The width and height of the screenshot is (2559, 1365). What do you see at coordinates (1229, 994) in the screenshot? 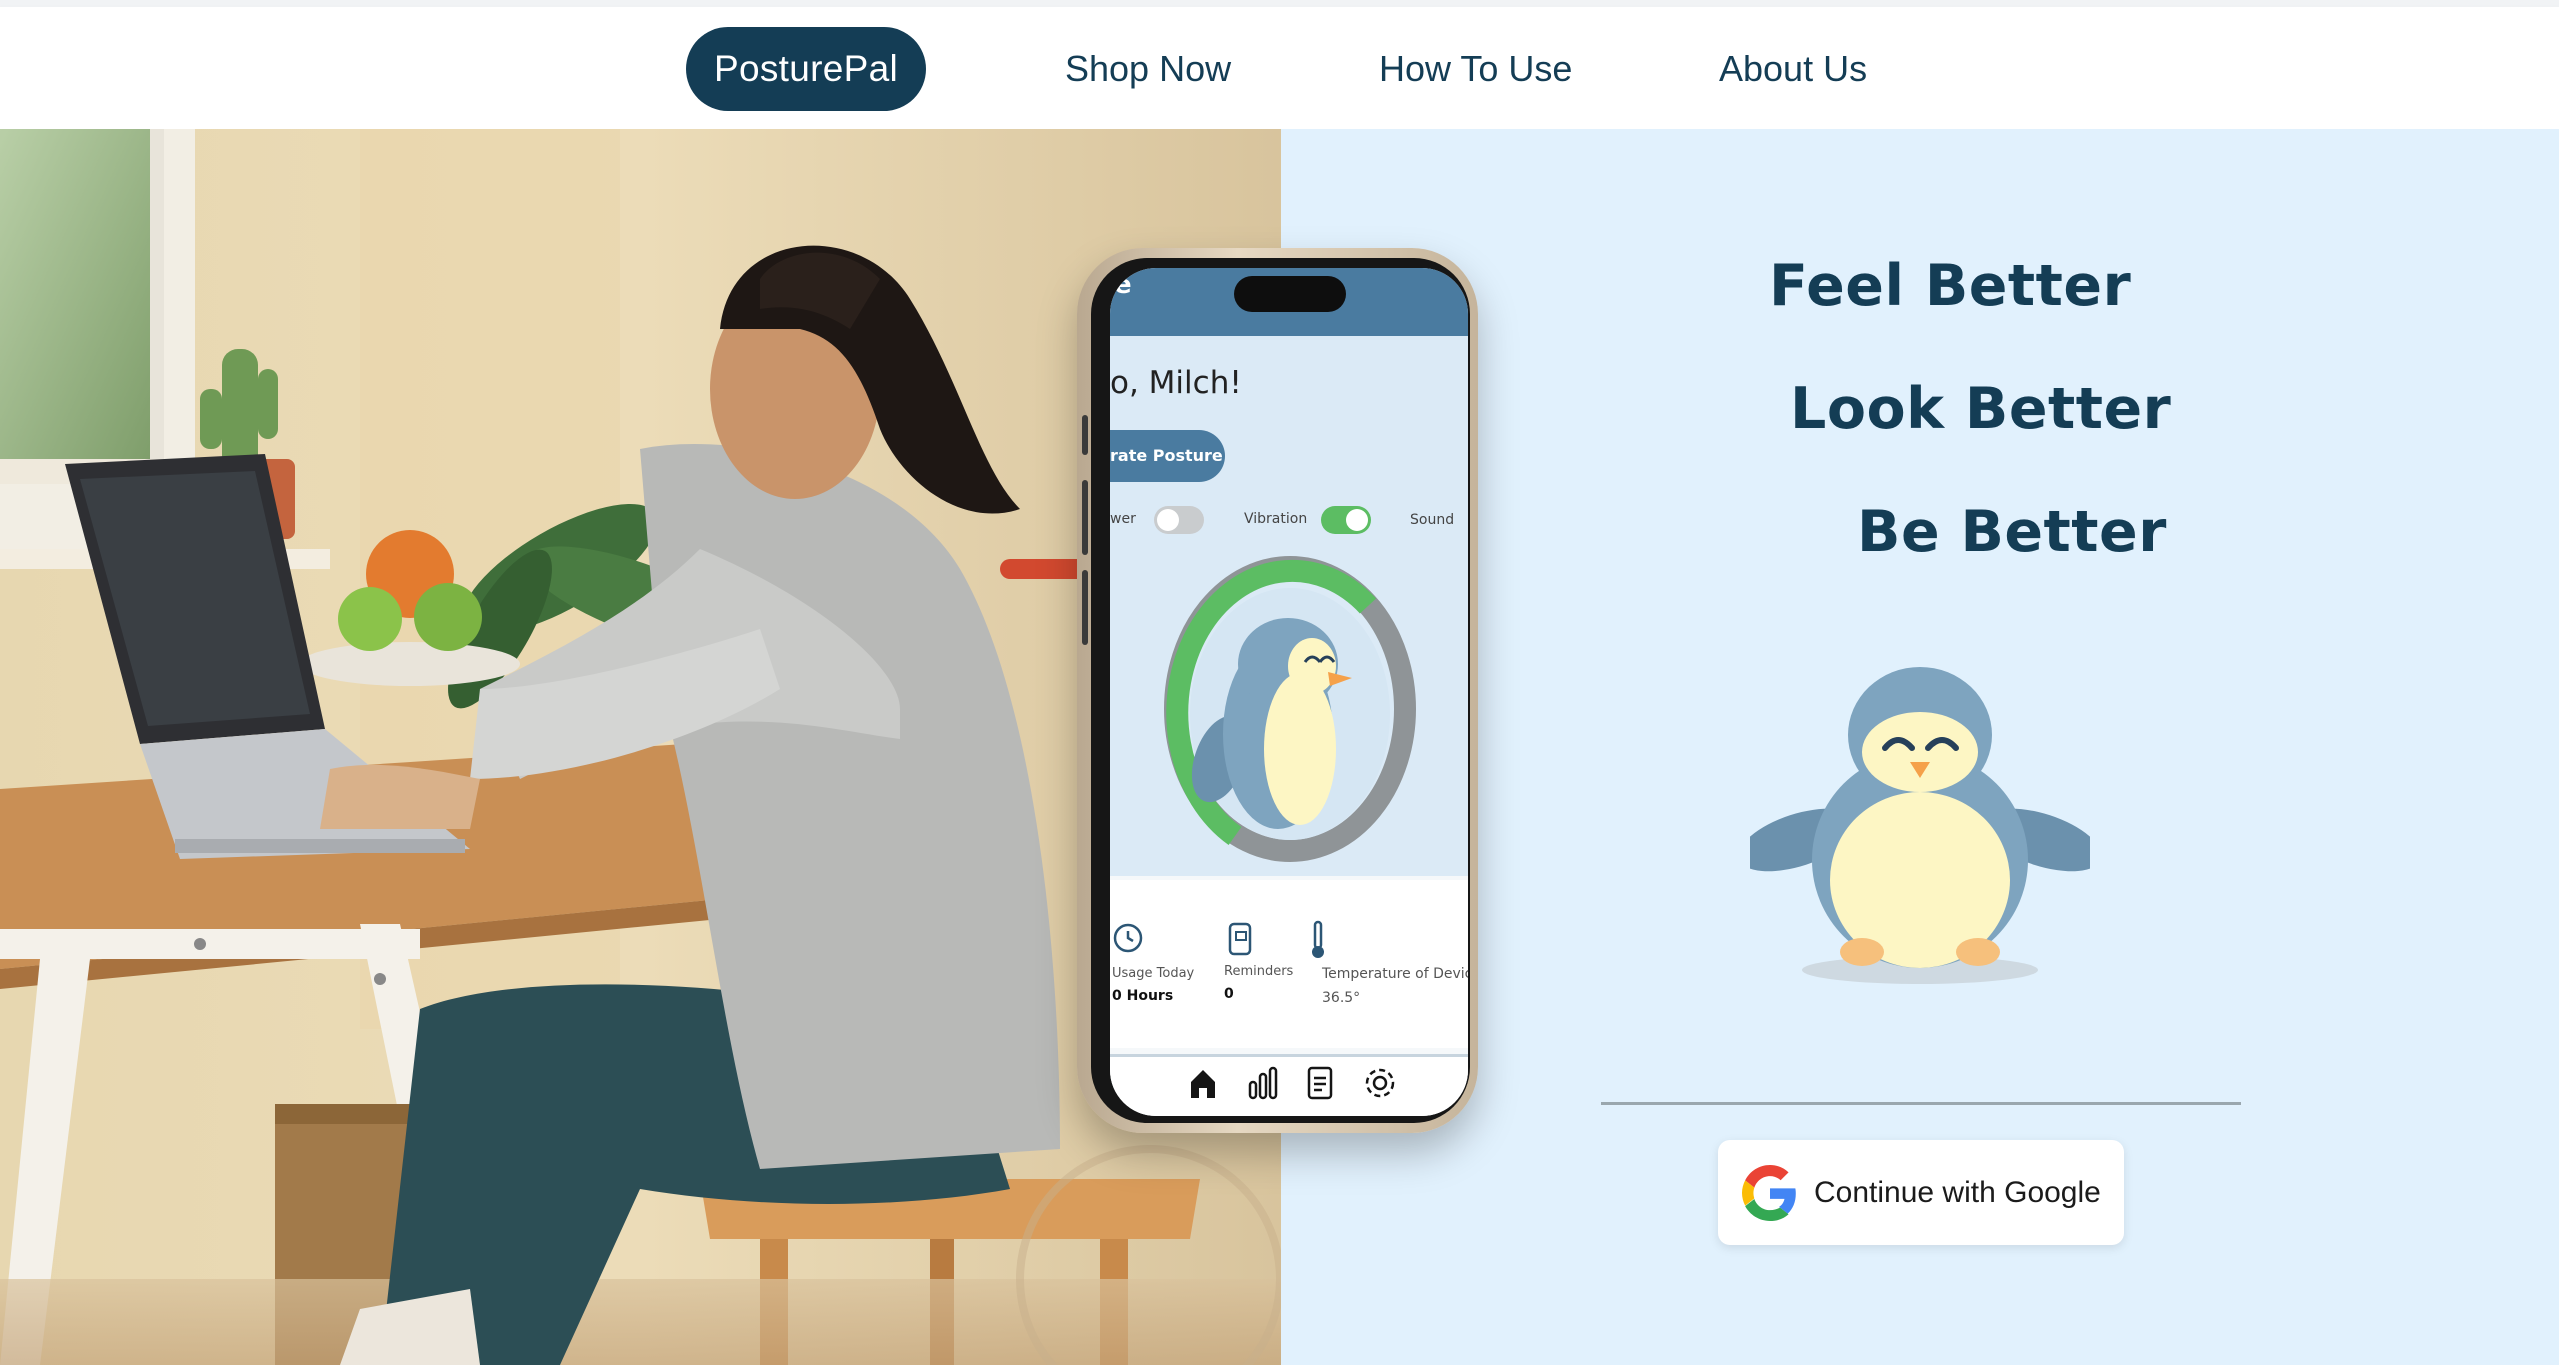
I see `reminders-value: 0` at bounding box center [1229, 994].